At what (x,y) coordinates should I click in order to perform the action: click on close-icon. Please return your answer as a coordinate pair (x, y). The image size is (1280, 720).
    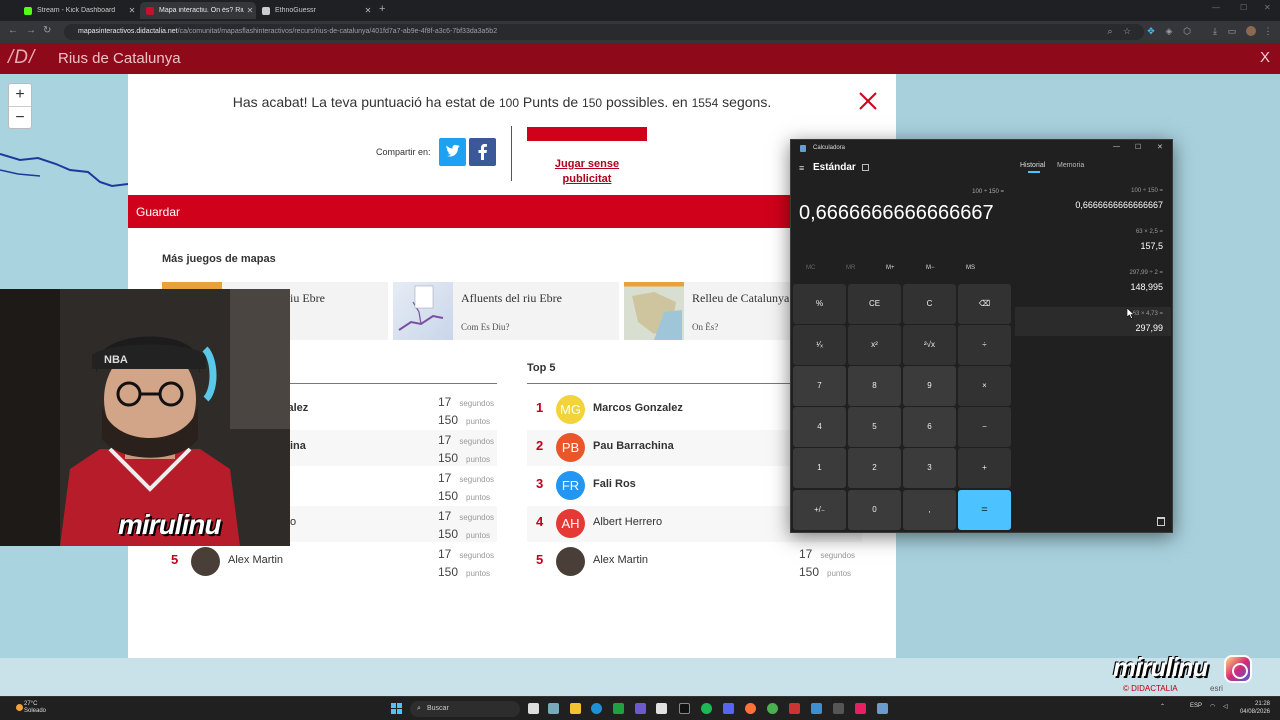
    Looking at the image, I should click on (868, 101).